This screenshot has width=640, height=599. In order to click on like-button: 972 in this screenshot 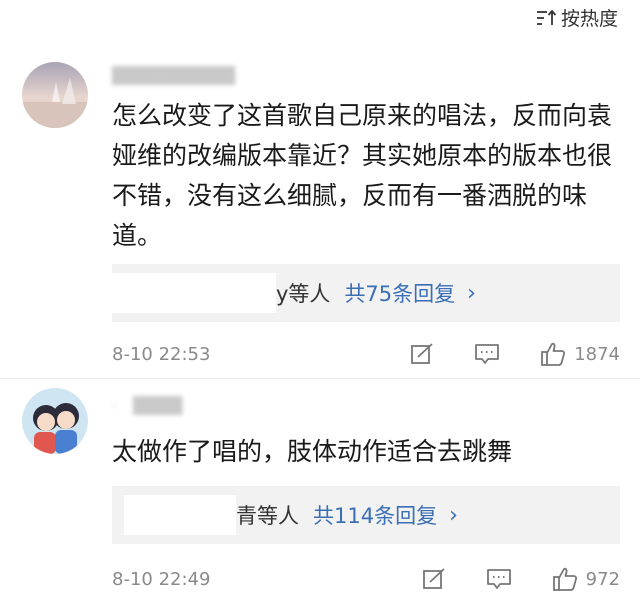, I will do `click(586, 579)`.